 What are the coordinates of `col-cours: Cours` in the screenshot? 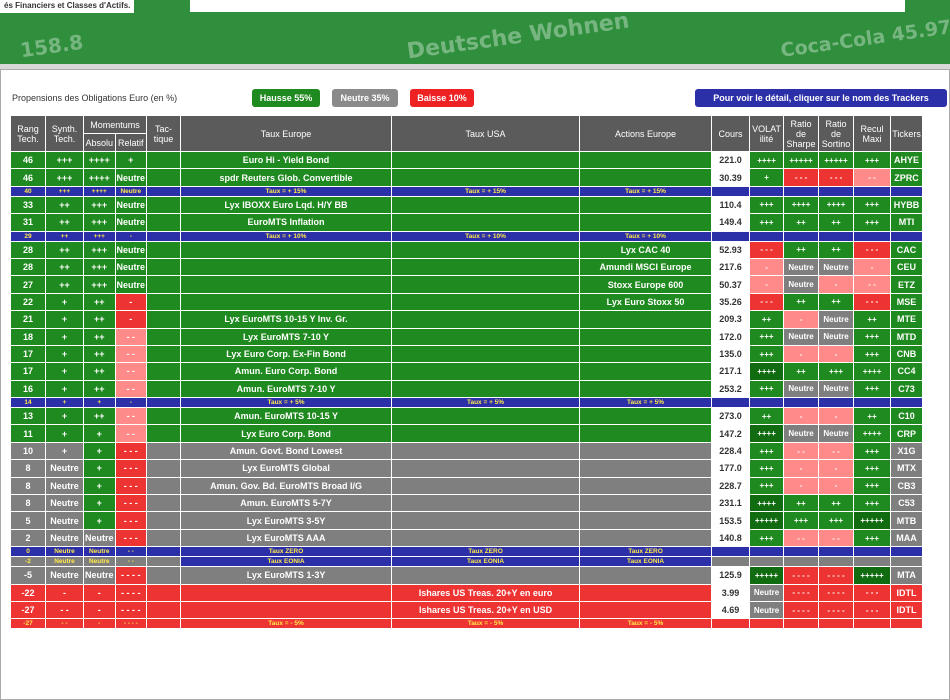 It's located at (731, 133).